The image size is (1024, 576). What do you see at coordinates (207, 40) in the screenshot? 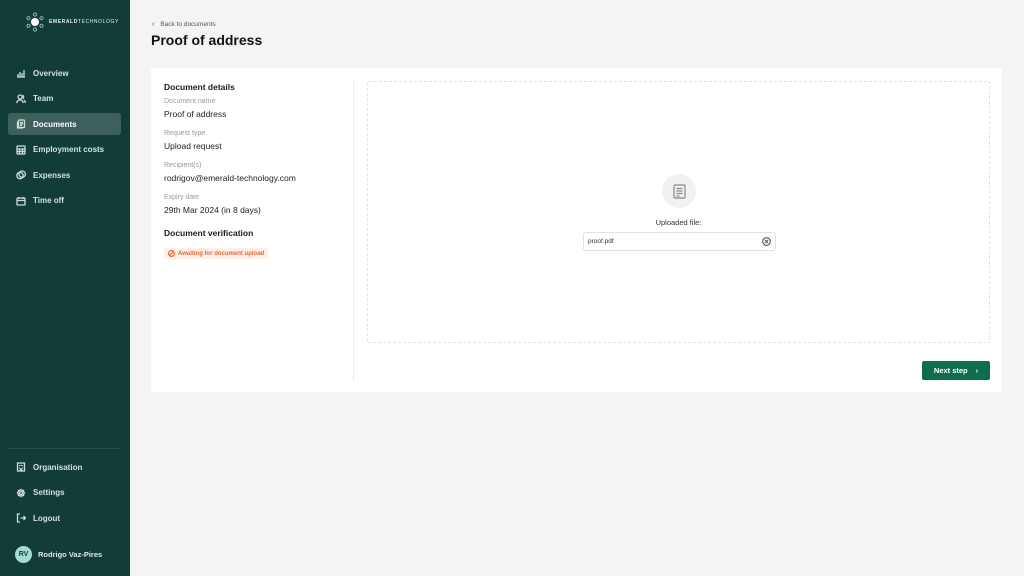
I see `page-title: Proof of address` at bounding box center [207, 40].